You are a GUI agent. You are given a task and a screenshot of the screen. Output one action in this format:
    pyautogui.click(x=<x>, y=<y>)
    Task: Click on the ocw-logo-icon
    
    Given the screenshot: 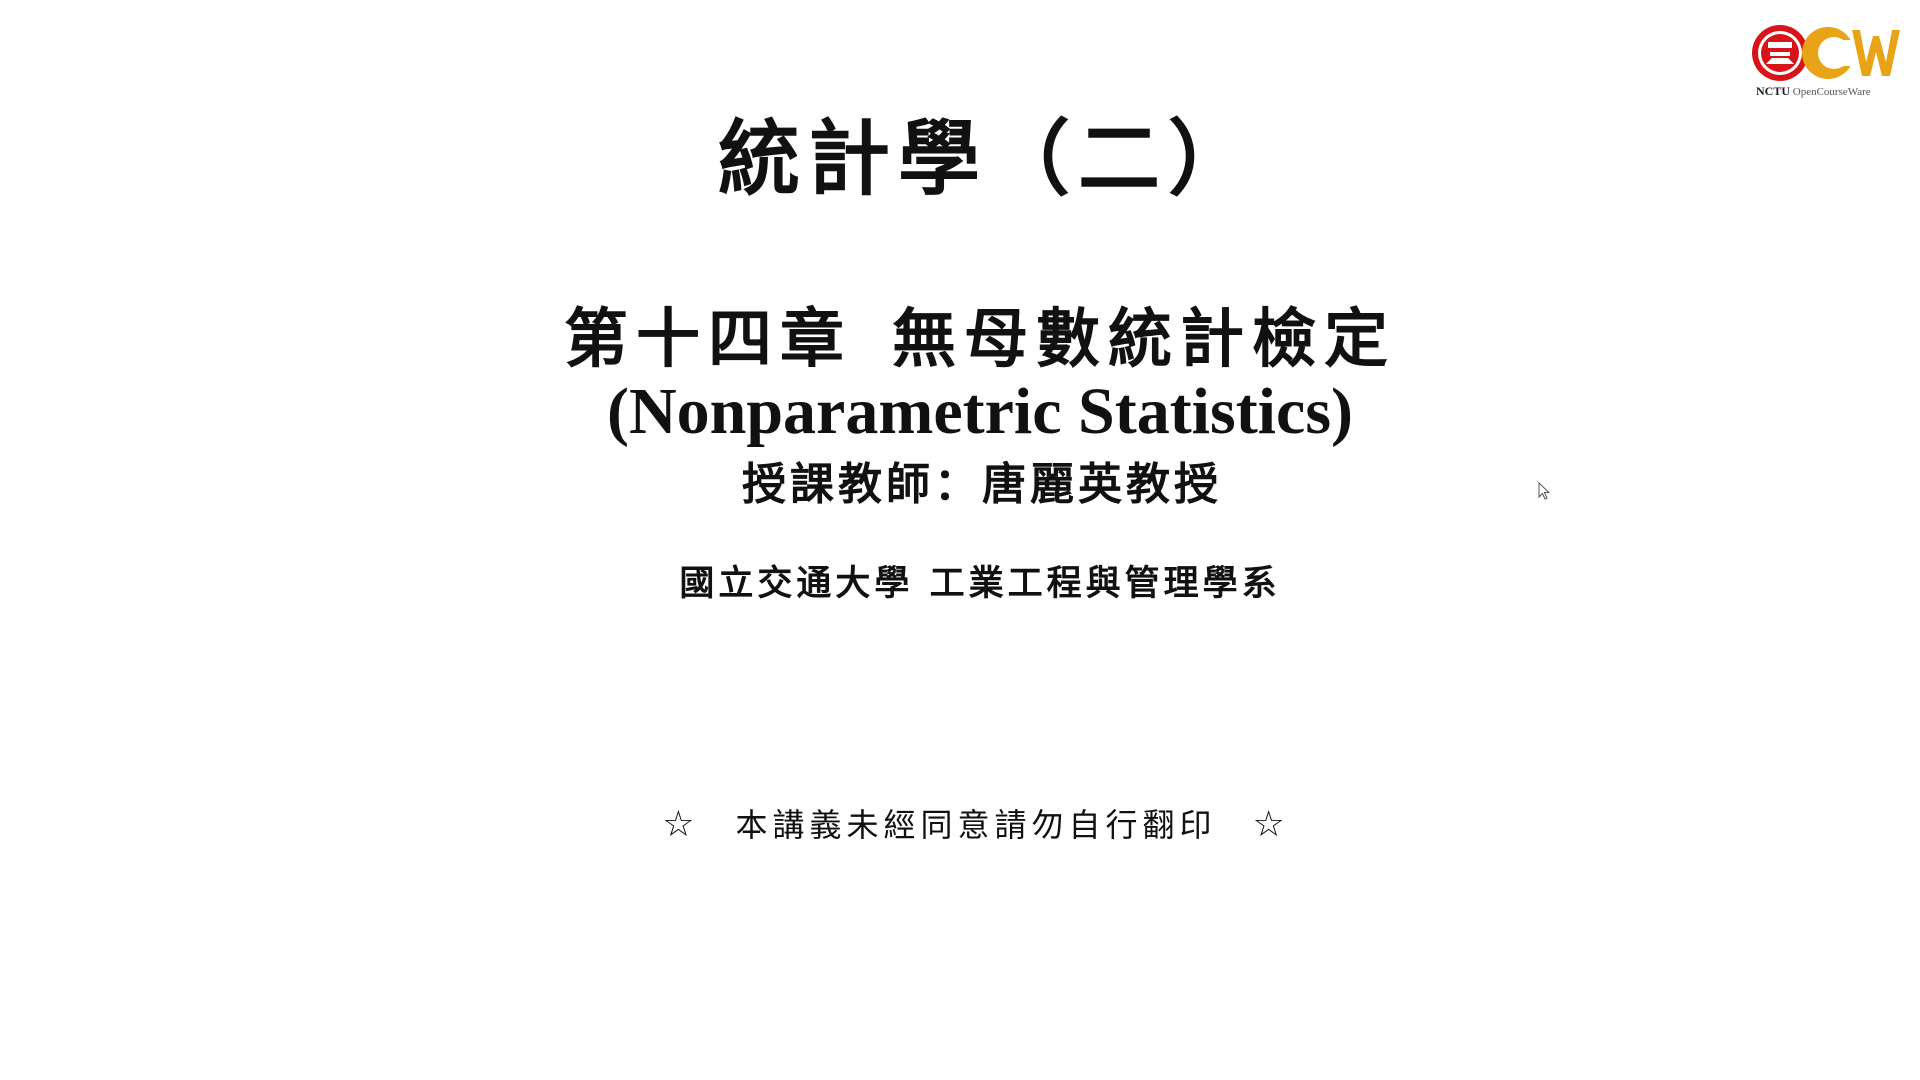 What is the action you would take?
    pyautogui.click(x=1826, y=53)
    